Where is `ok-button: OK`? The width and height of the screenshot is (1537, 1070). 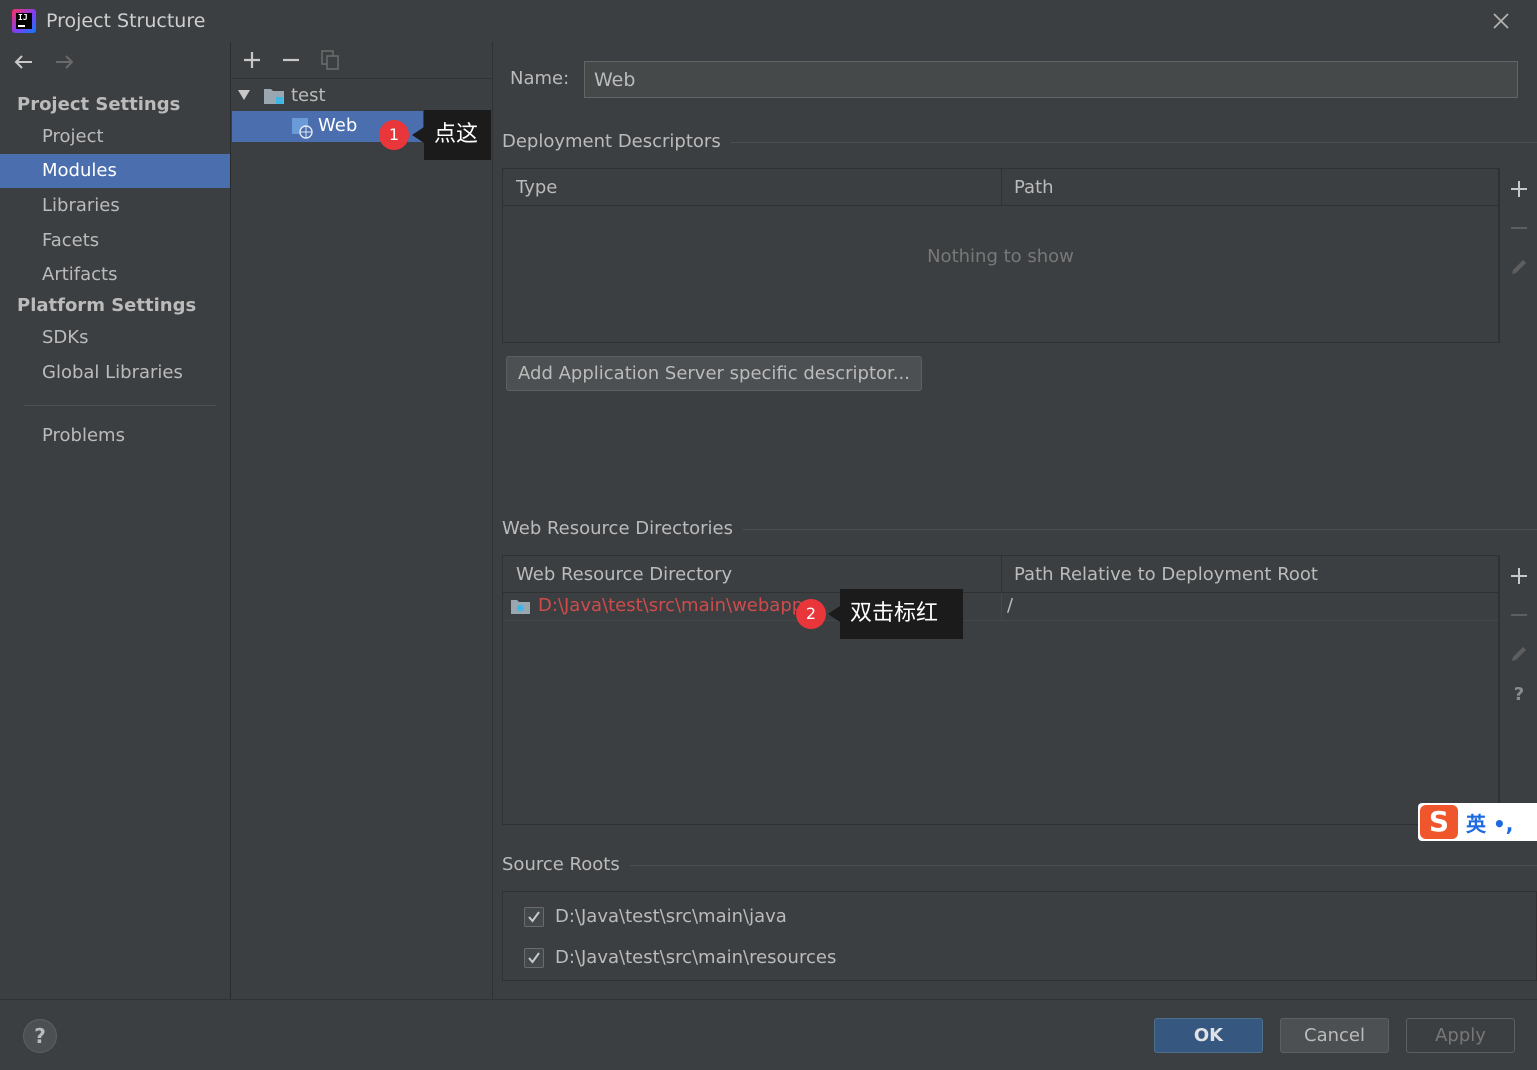
ok-button: OK is located at coordinates (1208, 1035).